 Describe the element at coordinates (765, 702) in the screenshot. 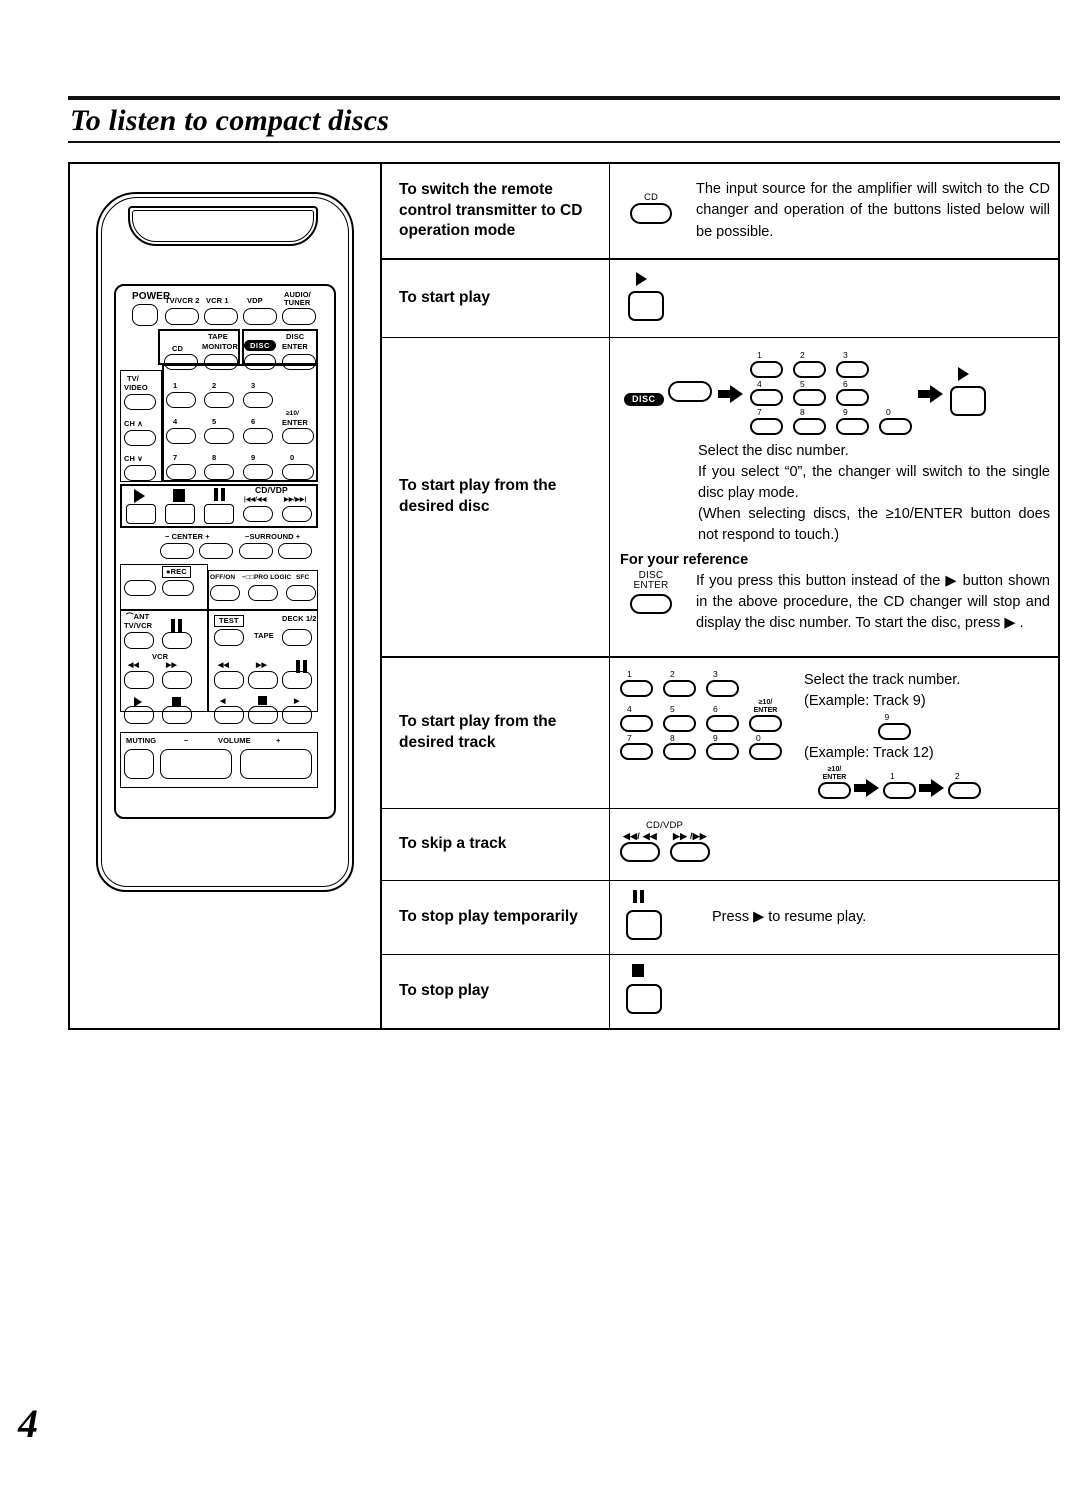

I see `enter-key-label-1: ≥10/` at that location.